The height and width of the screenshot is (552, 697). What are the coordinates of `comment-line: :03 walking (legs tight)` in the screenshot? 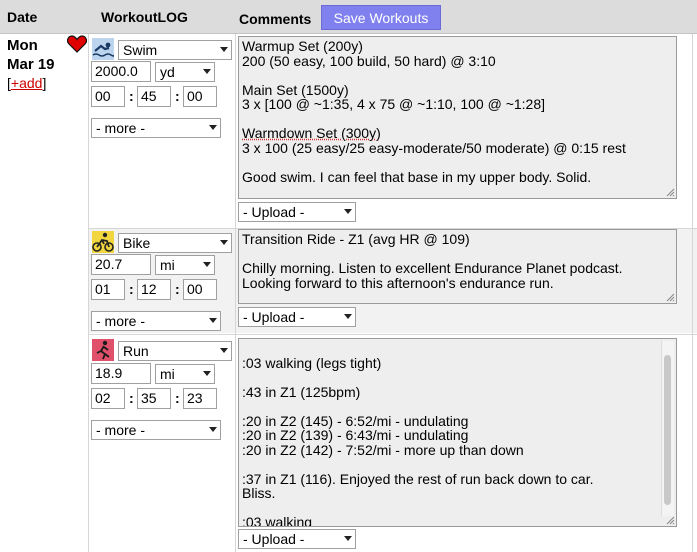 It's located at (312, 362).